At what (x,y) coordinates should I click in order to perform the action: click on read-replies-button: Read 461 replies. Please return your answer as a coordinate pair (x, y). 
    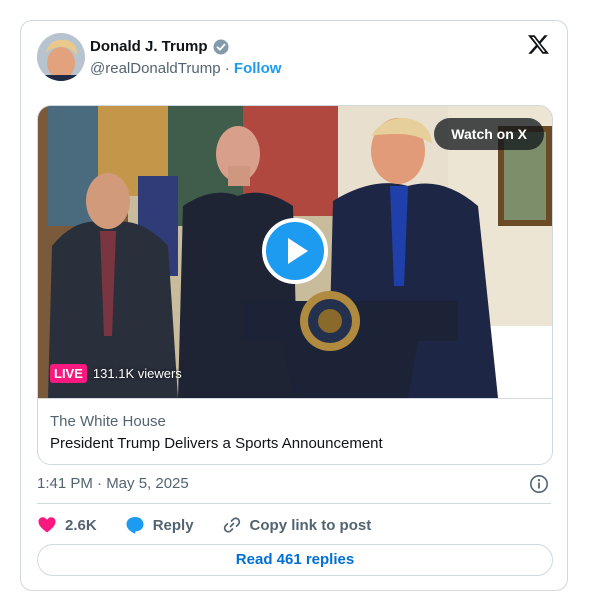
    Looking at the image, I should click on (295, 560).